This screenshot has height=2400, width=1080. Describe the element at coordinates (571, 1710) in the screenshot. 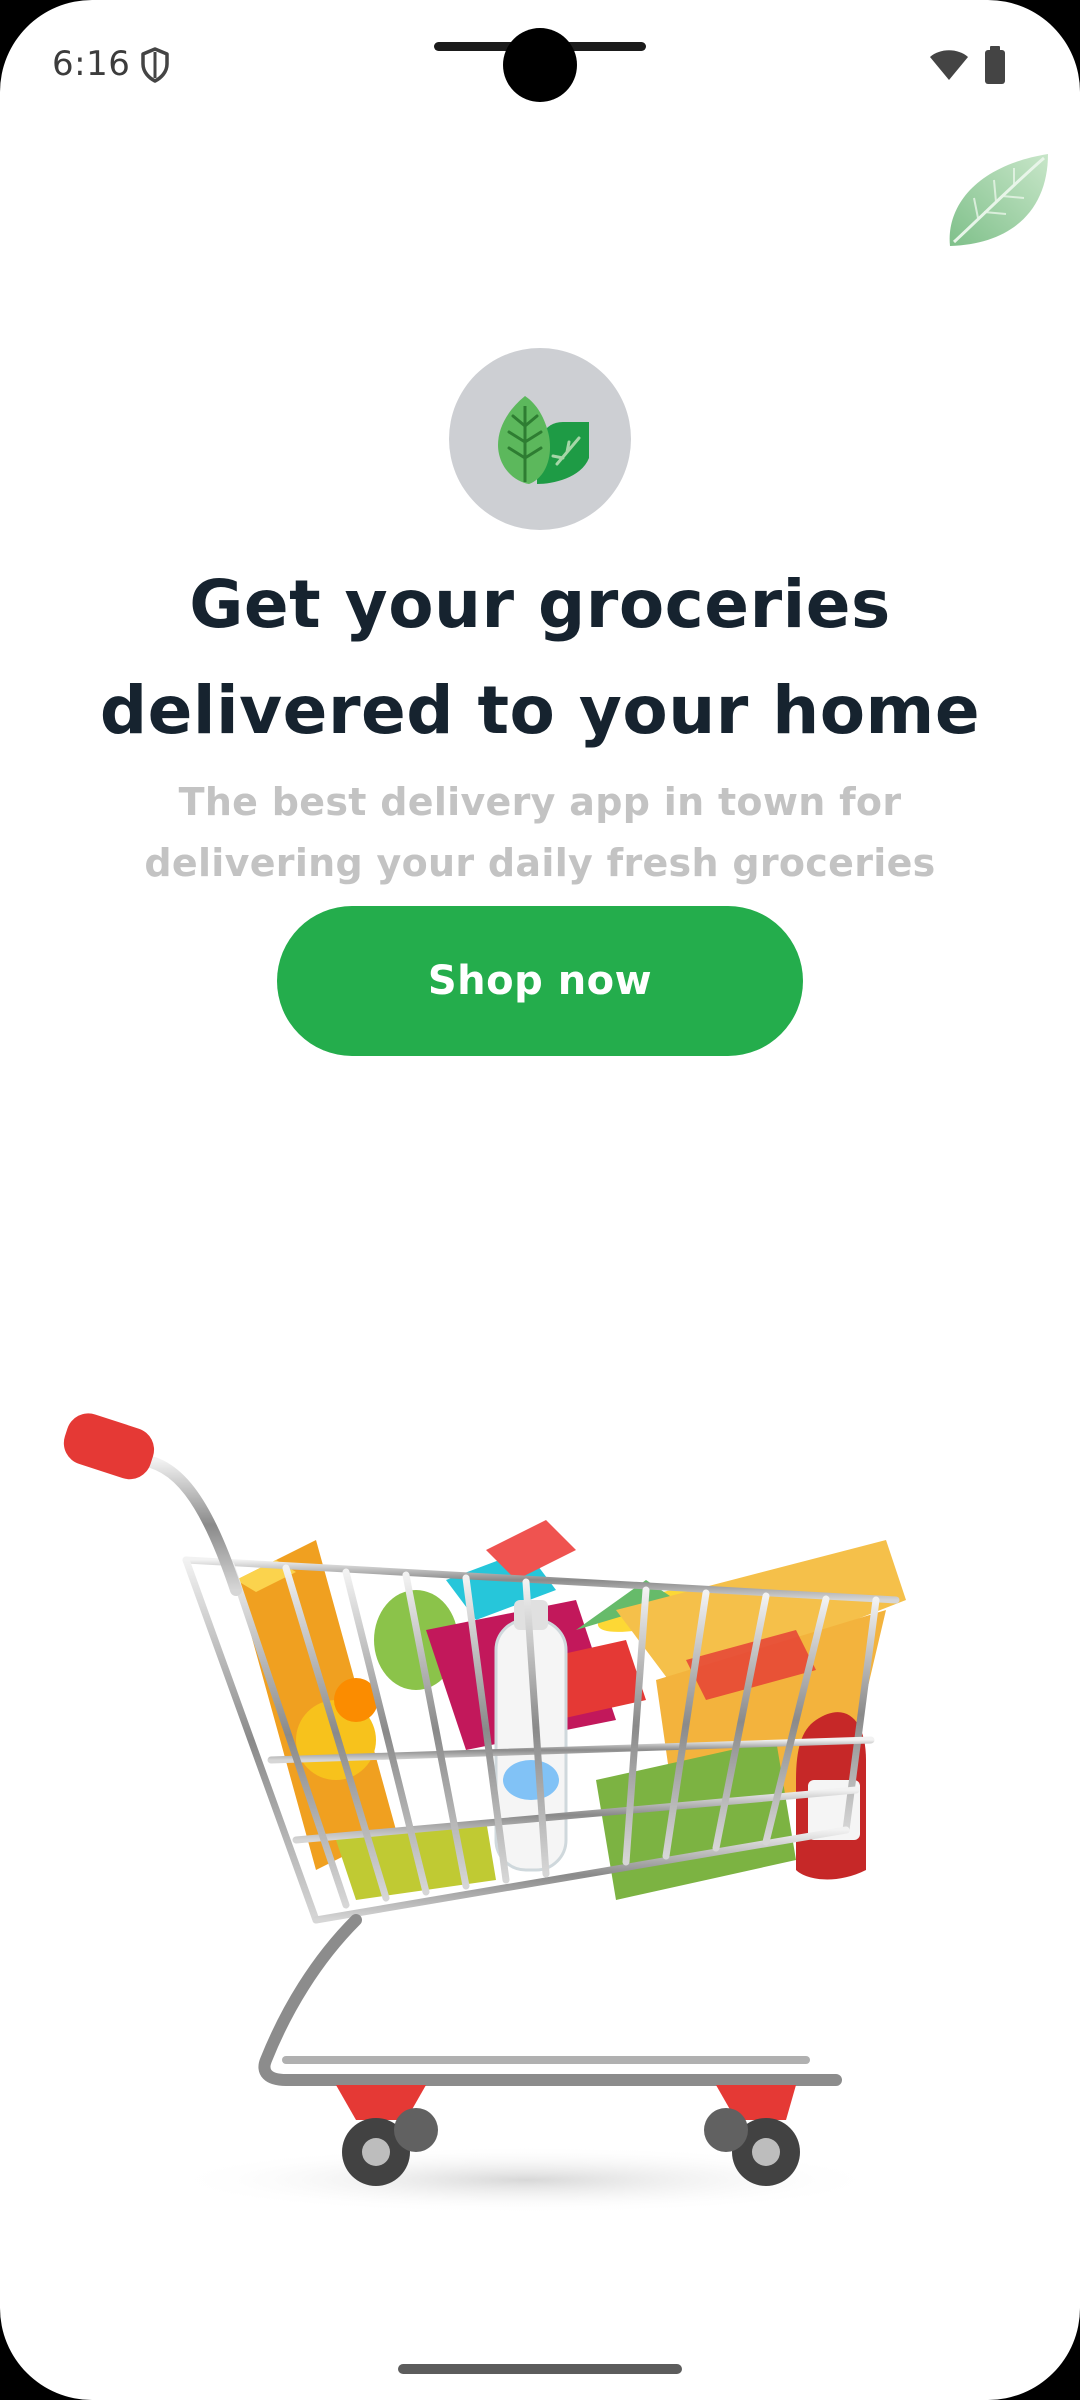

I see `groceries` at that location.